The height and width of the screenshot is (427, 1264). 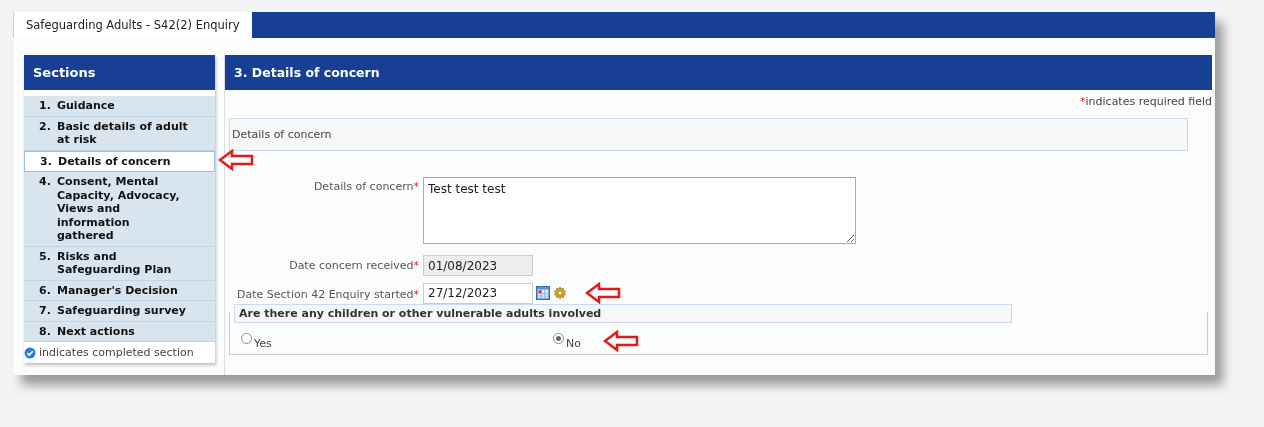 I want to click on sidebar-item: 8. Next actions, so click(x=119, y=331).